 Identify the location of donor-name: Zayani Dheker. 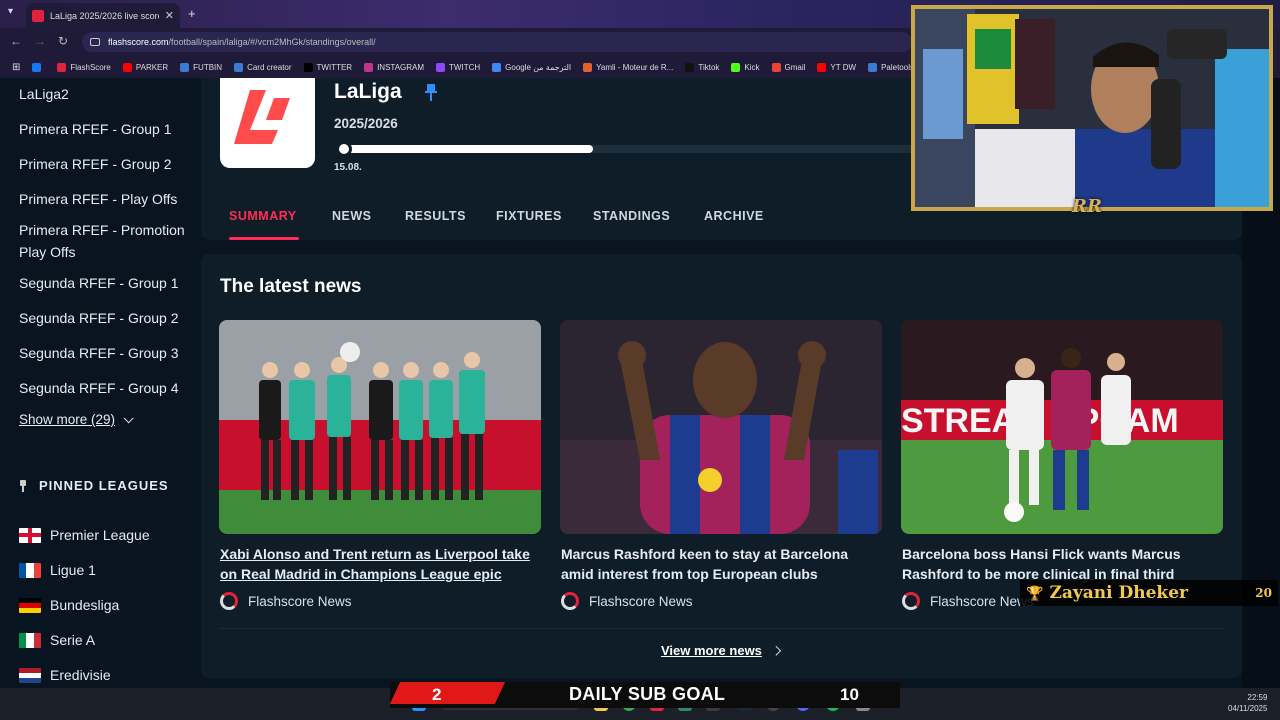
(1118, 593).